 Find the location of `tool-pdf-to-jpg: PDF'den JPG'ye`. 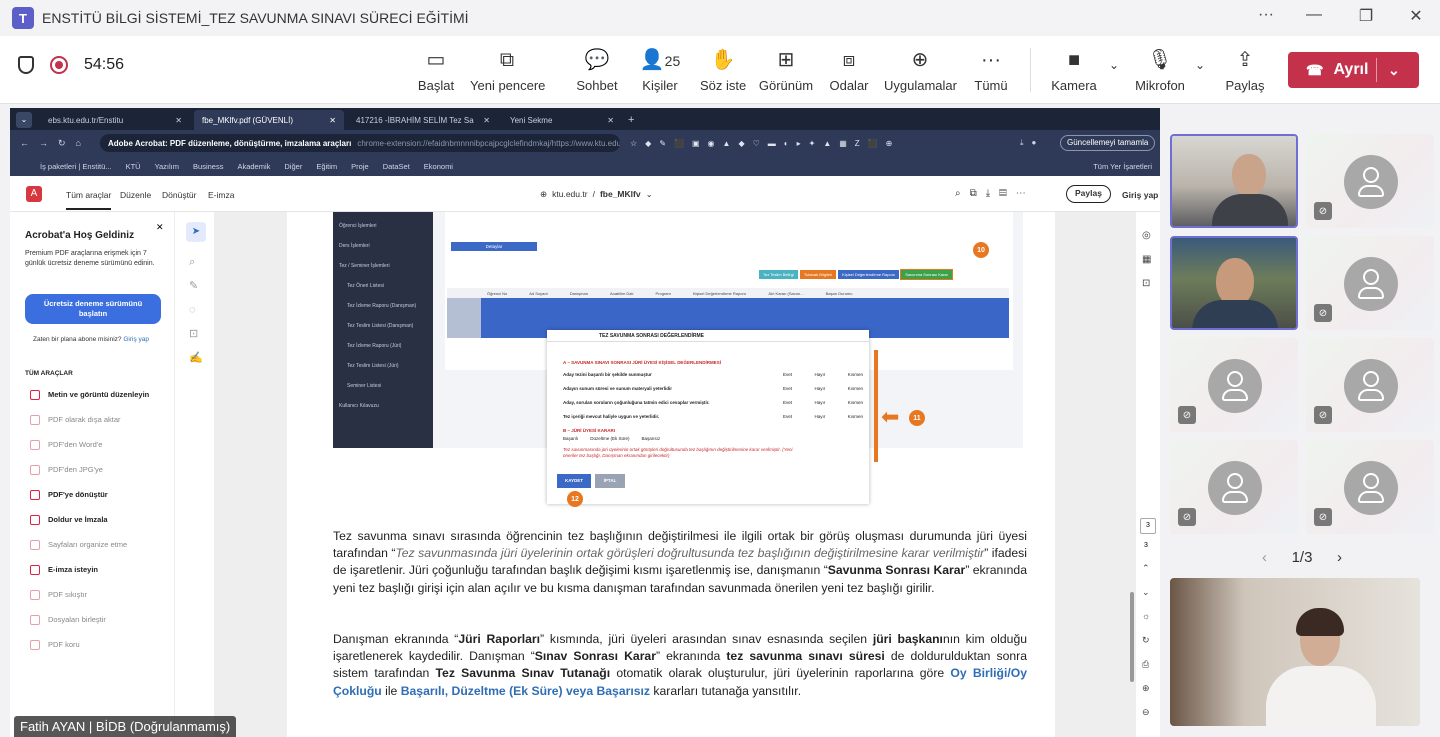

tool-pdf-to-jpg: PDF'den JPG'ye is located at coordinates (92, 469).